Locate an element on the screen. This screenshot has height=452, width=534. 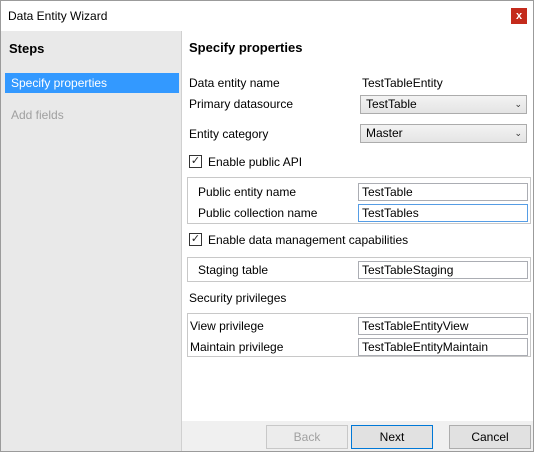
maintain-privilege-input: TestTableEntityMaintain is located at coordinates (443, 347).